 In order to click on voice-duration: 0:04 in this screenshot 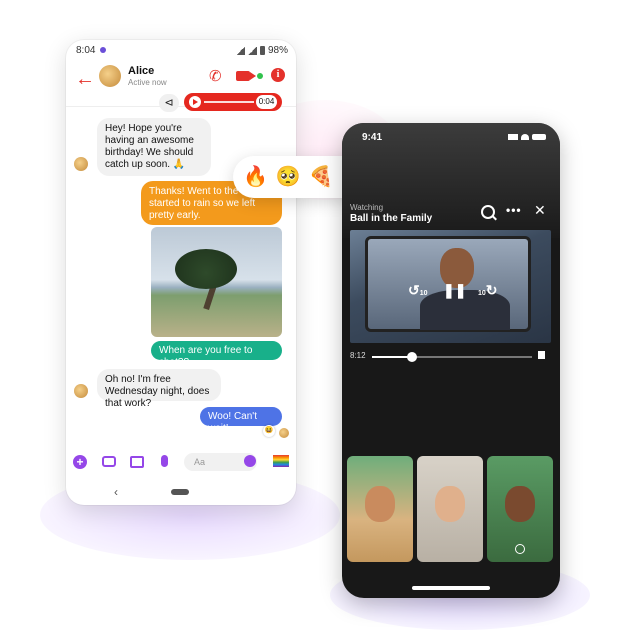, I will do `click(266, 102)`.